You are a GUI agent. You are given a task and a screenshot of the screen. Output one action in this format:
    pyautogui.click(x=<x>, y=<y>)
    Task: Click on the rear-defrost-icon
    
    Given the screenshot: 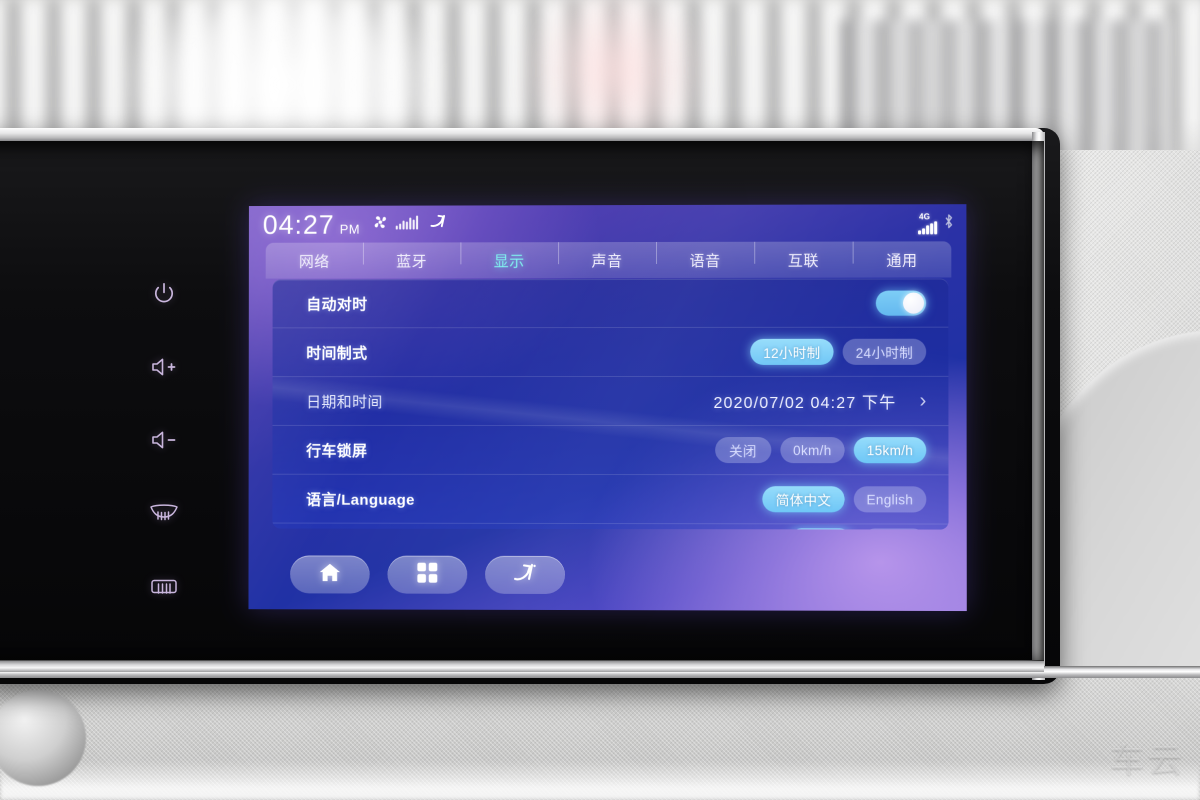 What is the action you would take?
    pyautogui.click(x=164, y=588)
    